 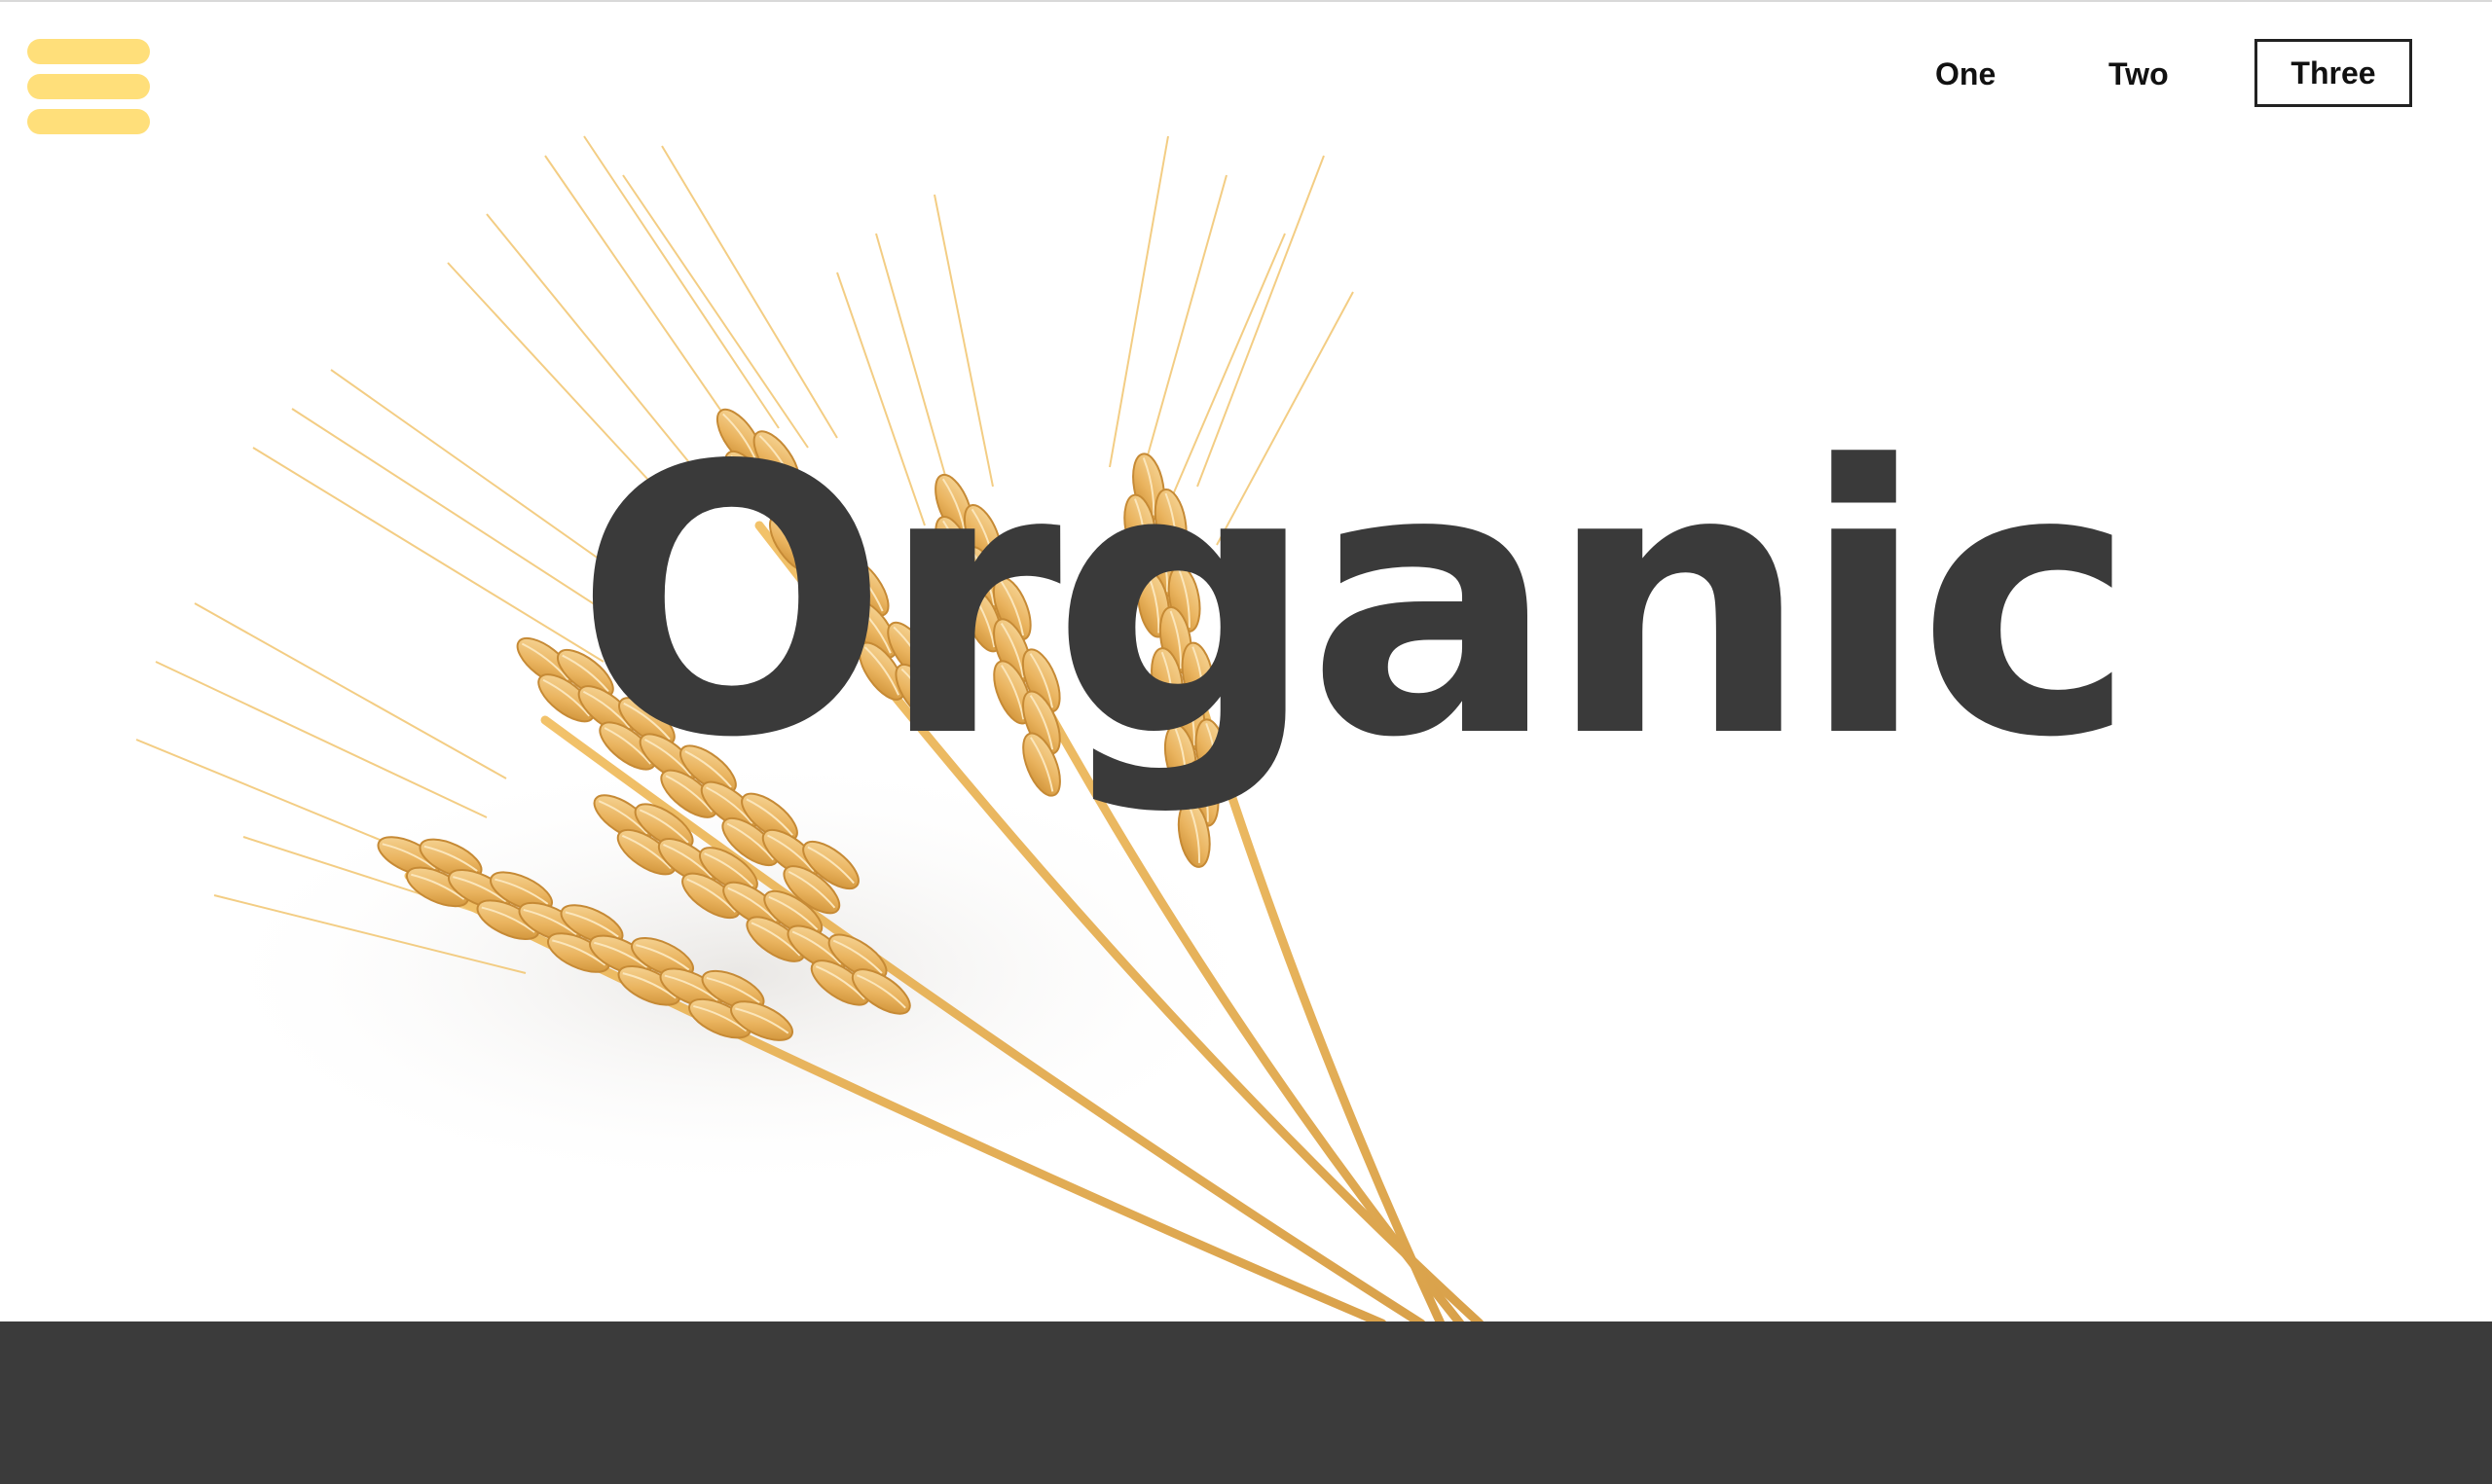 What do you see at coordinates (1246, 1) in the screenshot?
I see `top-divider` at bounding box center [1246, 1].